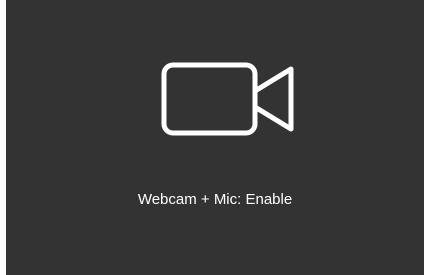 The image size is (430, 275). I want to click on video-camera-icon, so click(227, 99).